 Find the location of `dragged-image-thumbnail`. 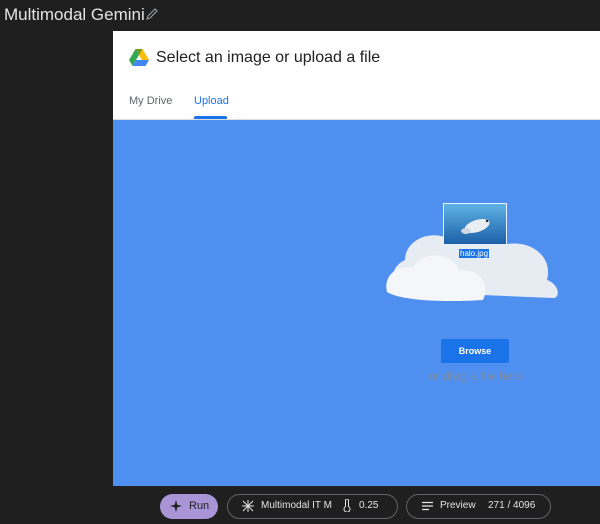

dragged-image-thumbnail is located at coordinates (475, 224).